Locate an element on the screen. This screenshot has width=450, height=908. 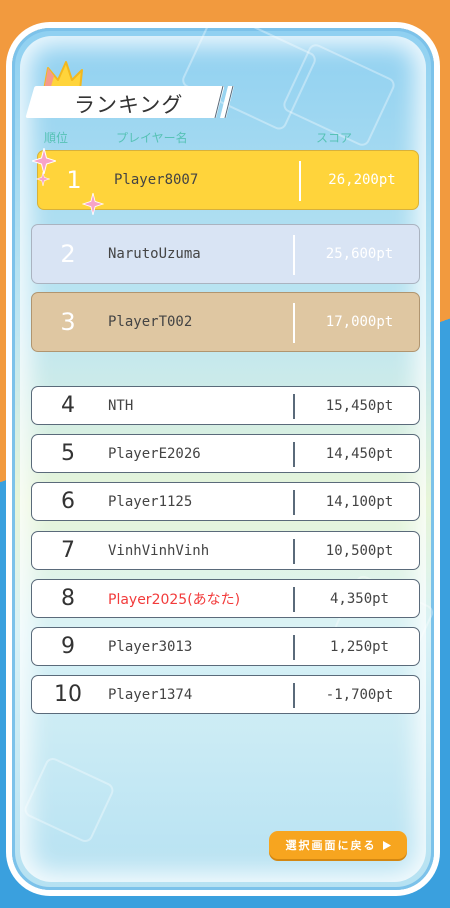
player-score: 17,000pt is located at coordinates (359, 322).